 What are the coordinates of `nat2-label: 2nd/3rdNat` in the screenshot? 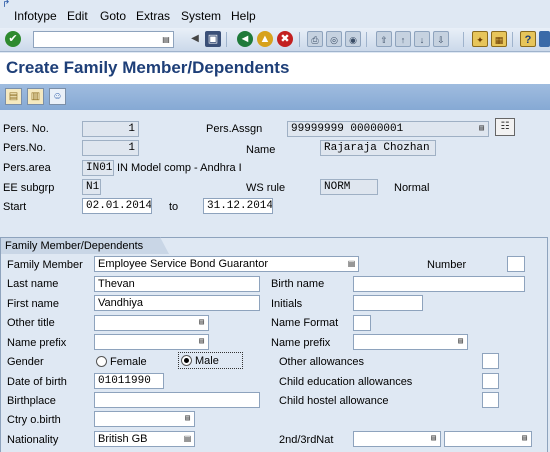 It's located at (306, 440).